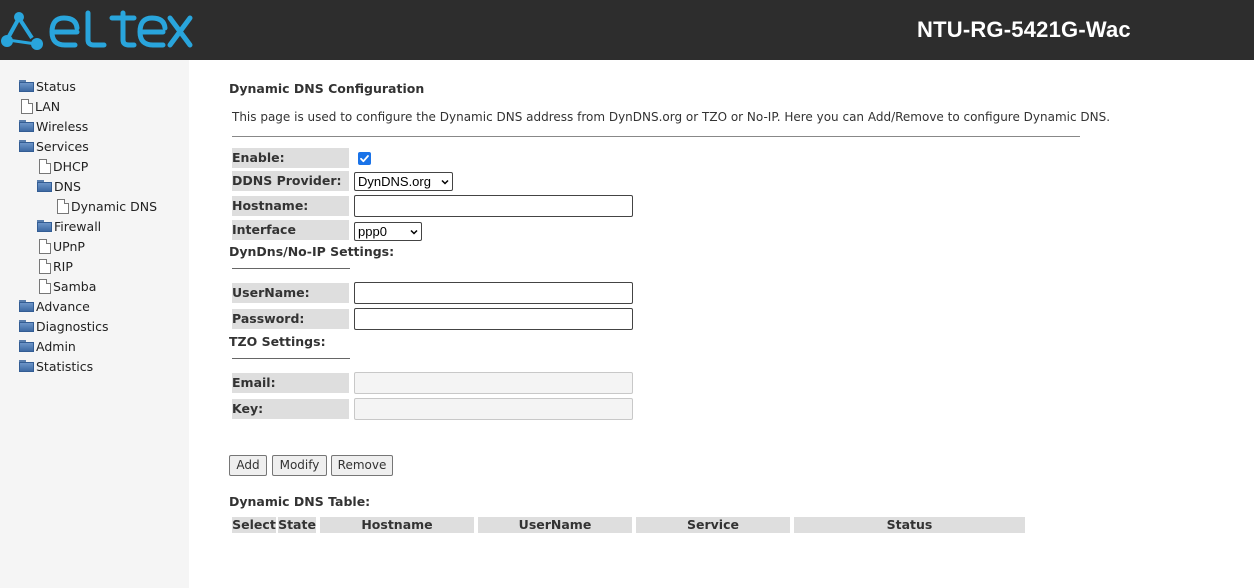 The image size is (1254, 588). I want to click on sidebar-item-label: Admin, so click(56, 346).